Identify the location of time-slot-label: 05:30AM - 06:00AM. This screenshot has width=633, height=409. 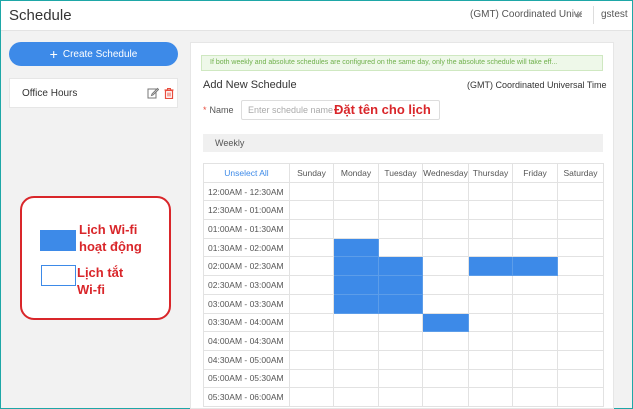
(246, 397).